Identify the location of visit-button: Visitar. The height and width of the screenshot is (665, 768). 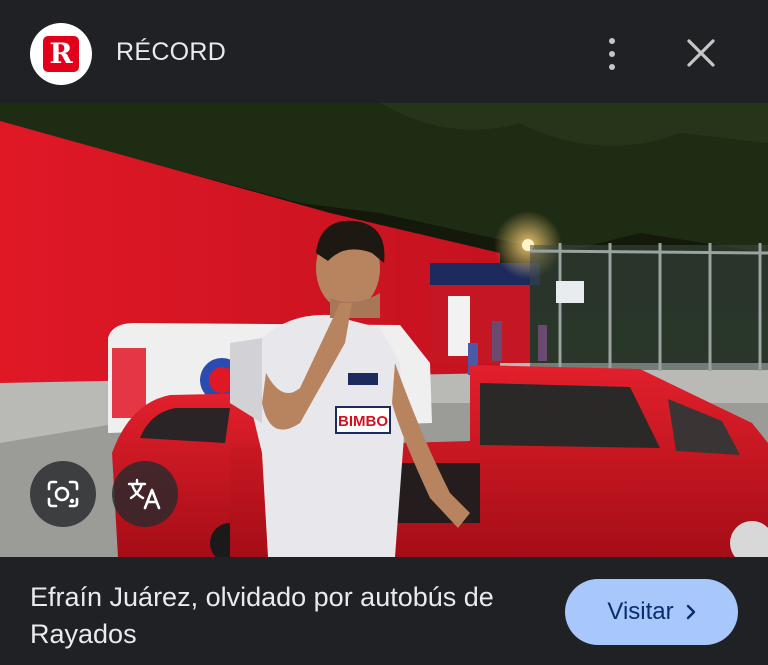
(651, 612).